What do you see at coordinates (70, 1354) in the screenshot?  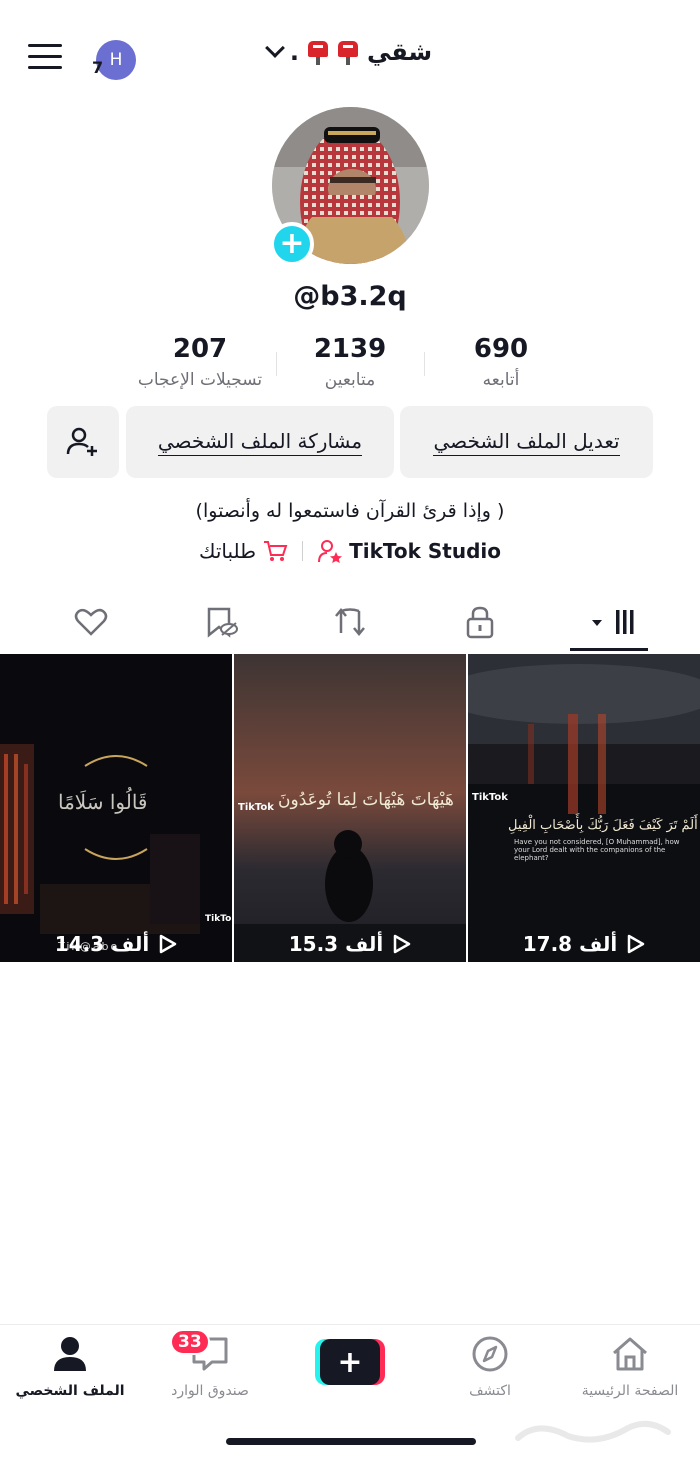 I see `profile-icon` at bounding box center [70, 1354].